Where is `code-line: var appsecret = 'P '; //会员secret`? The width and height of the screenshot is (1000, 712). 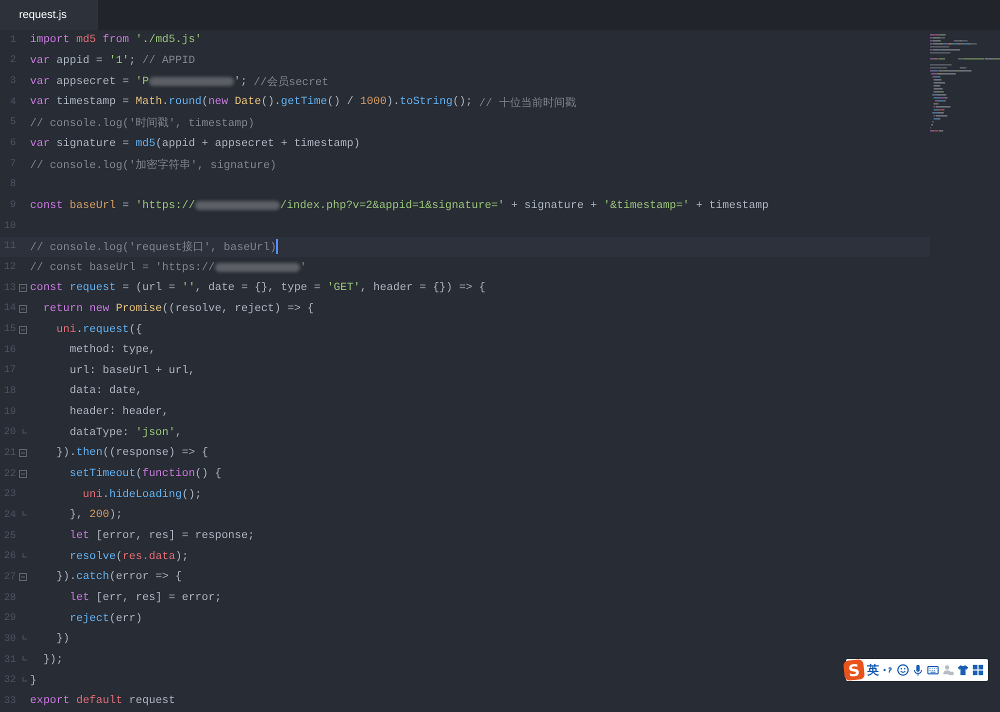
code-line: var appsecret = 'P '; //会员secret is located at coordinates (179, 82).